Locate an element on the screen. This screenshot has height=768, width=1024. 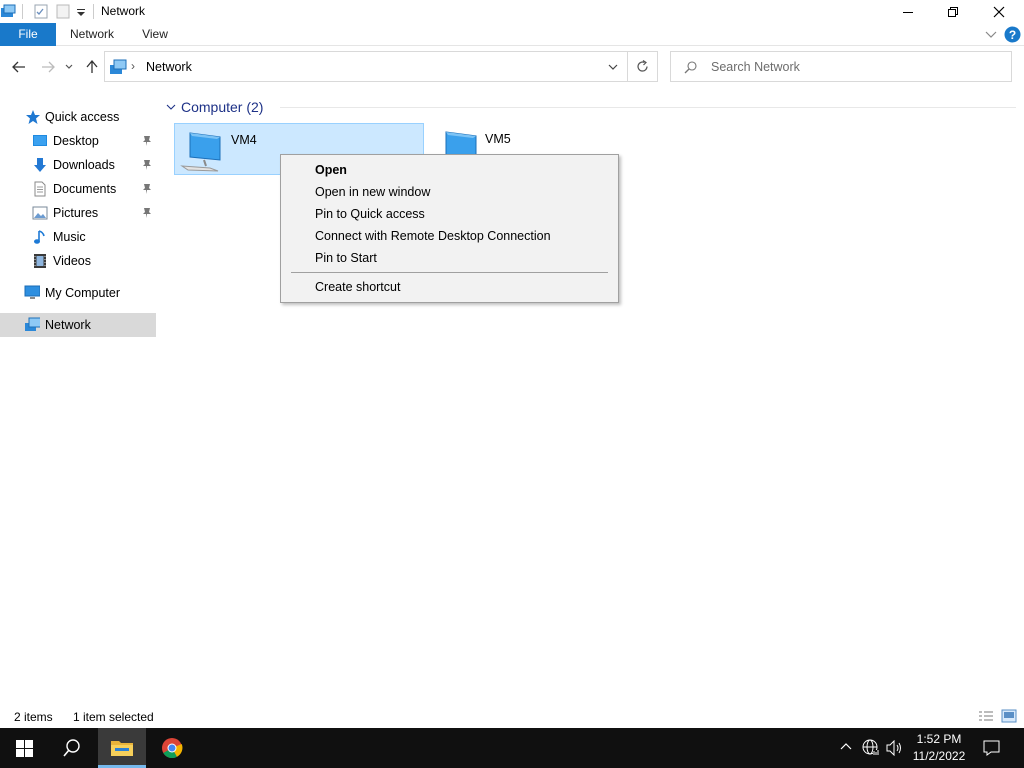
chevron-down-icon is located at coordinates (69, 66).